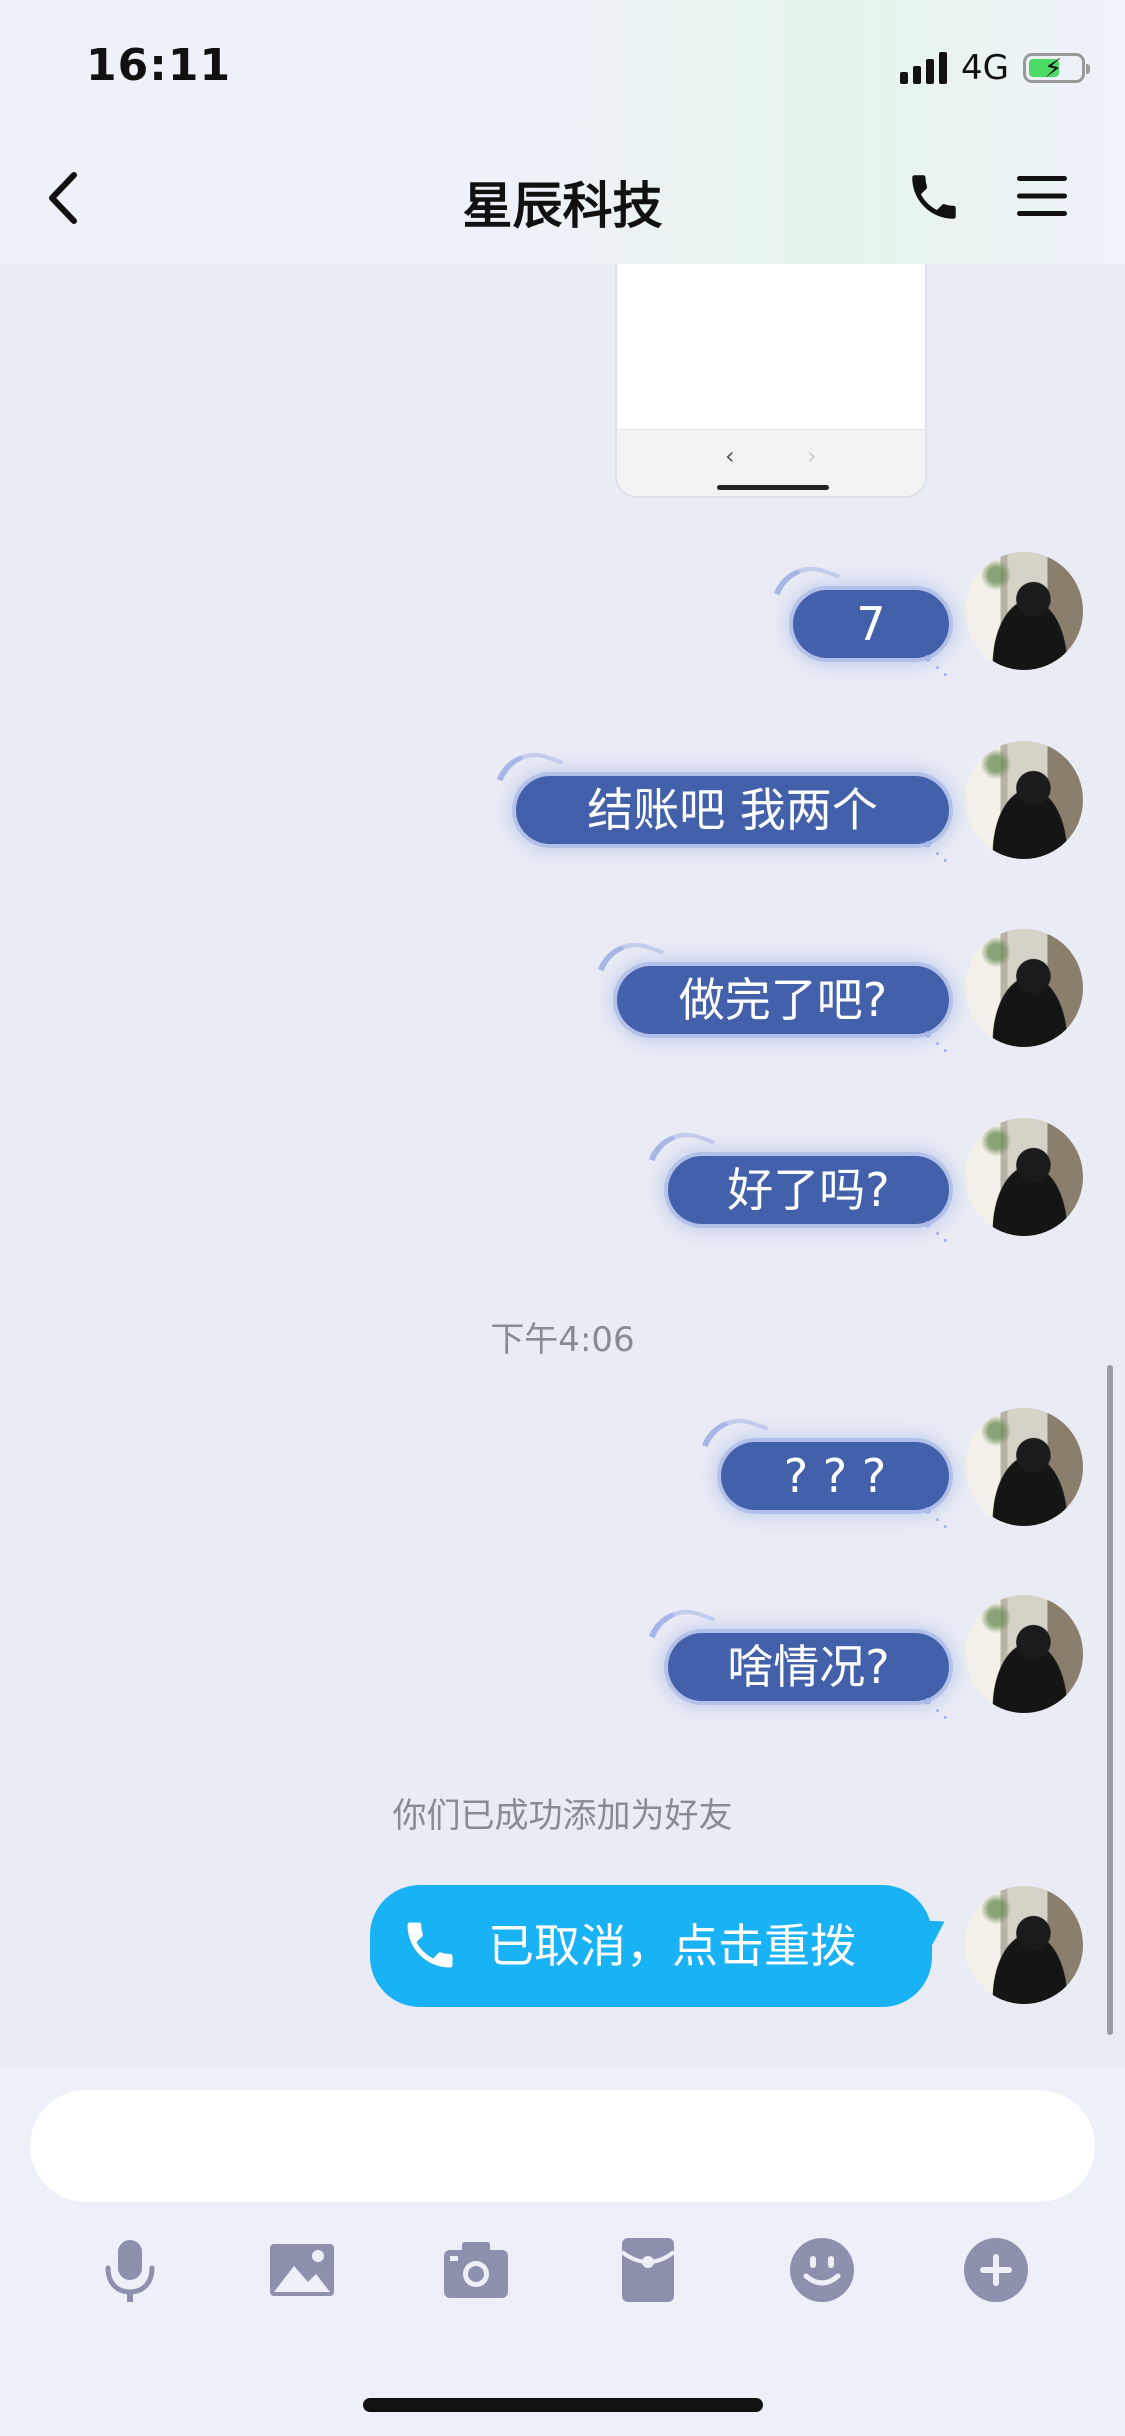 The width and height of the screenshot is (1125, 2436). I want to click on message-bubble: 结账吧 我两个, so click(732, 821).